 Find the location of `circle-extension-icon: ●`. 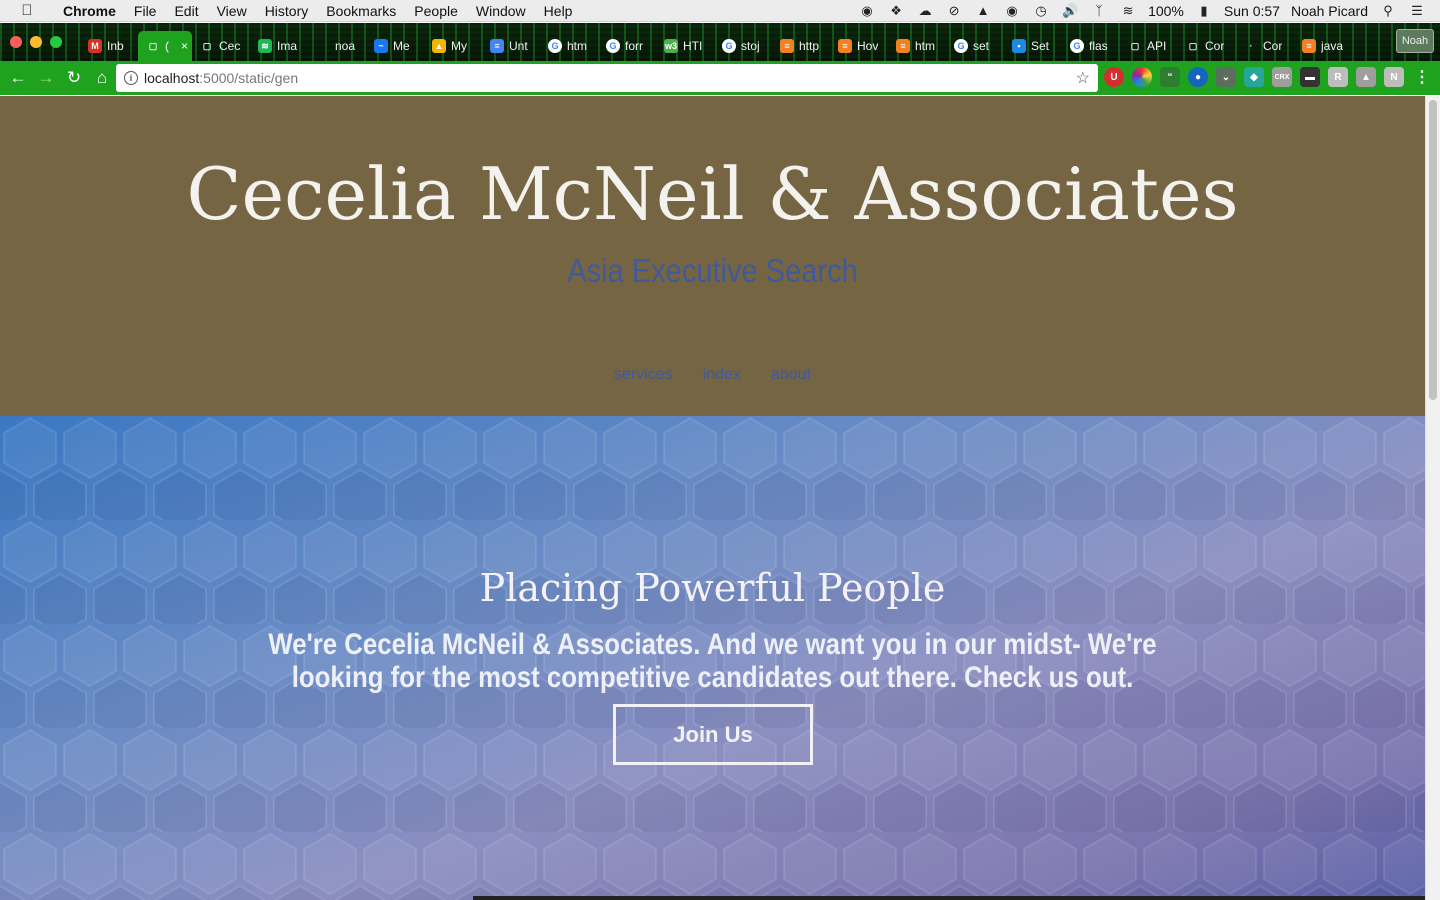

circle-extension-icon: ● is located at coordinates (1198, 77).